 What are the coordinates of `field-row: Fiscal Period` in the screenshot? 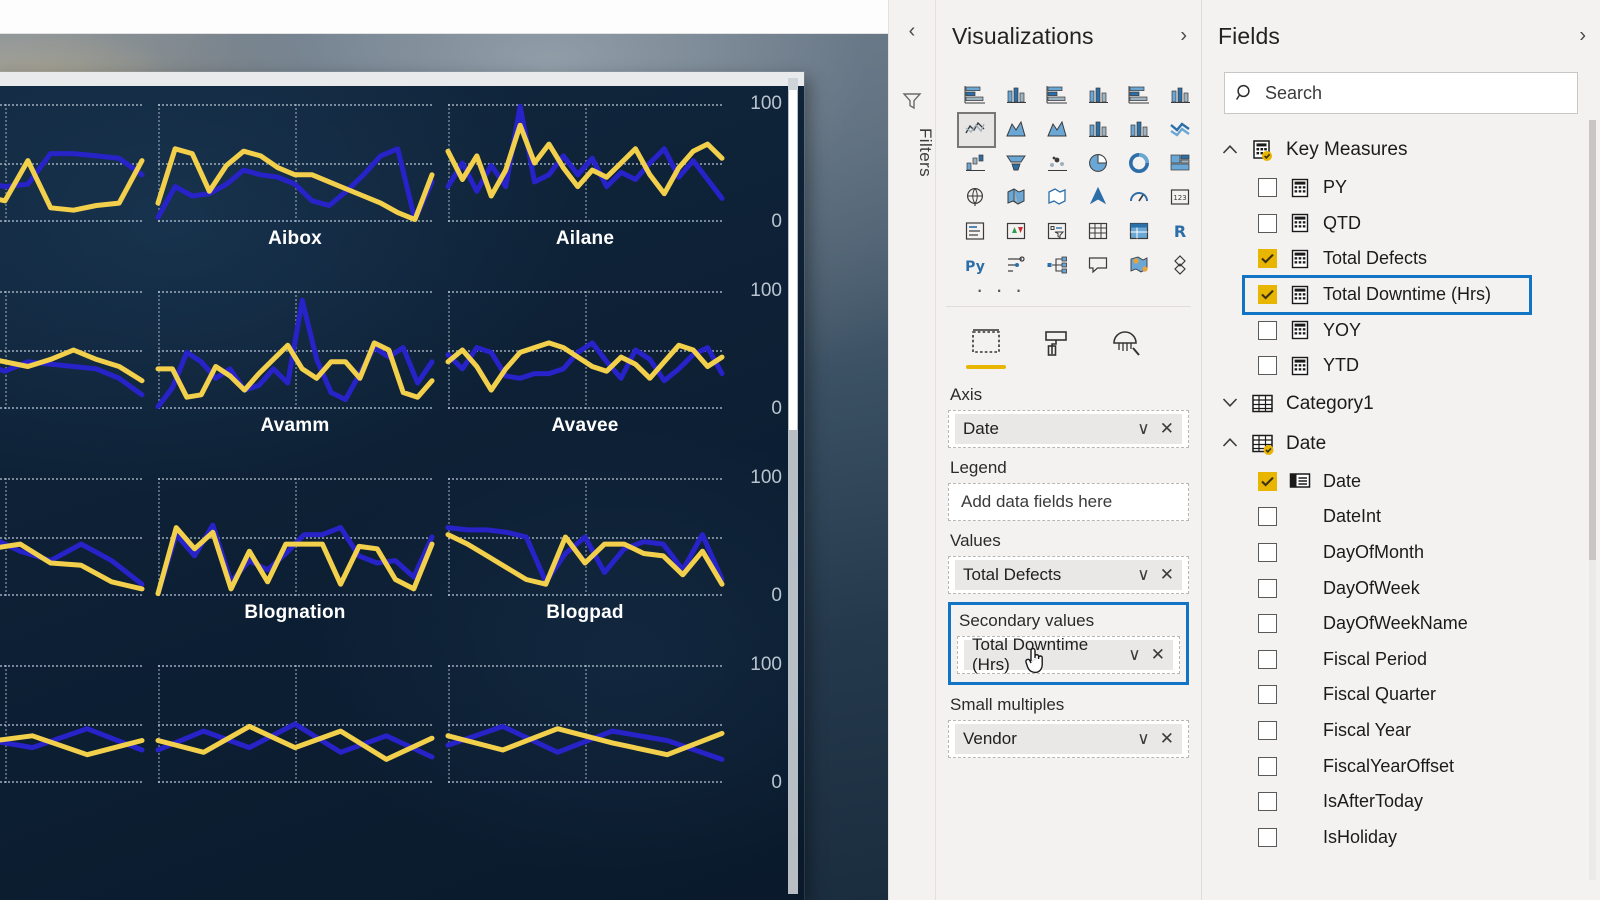 It's located at (1401, 660).